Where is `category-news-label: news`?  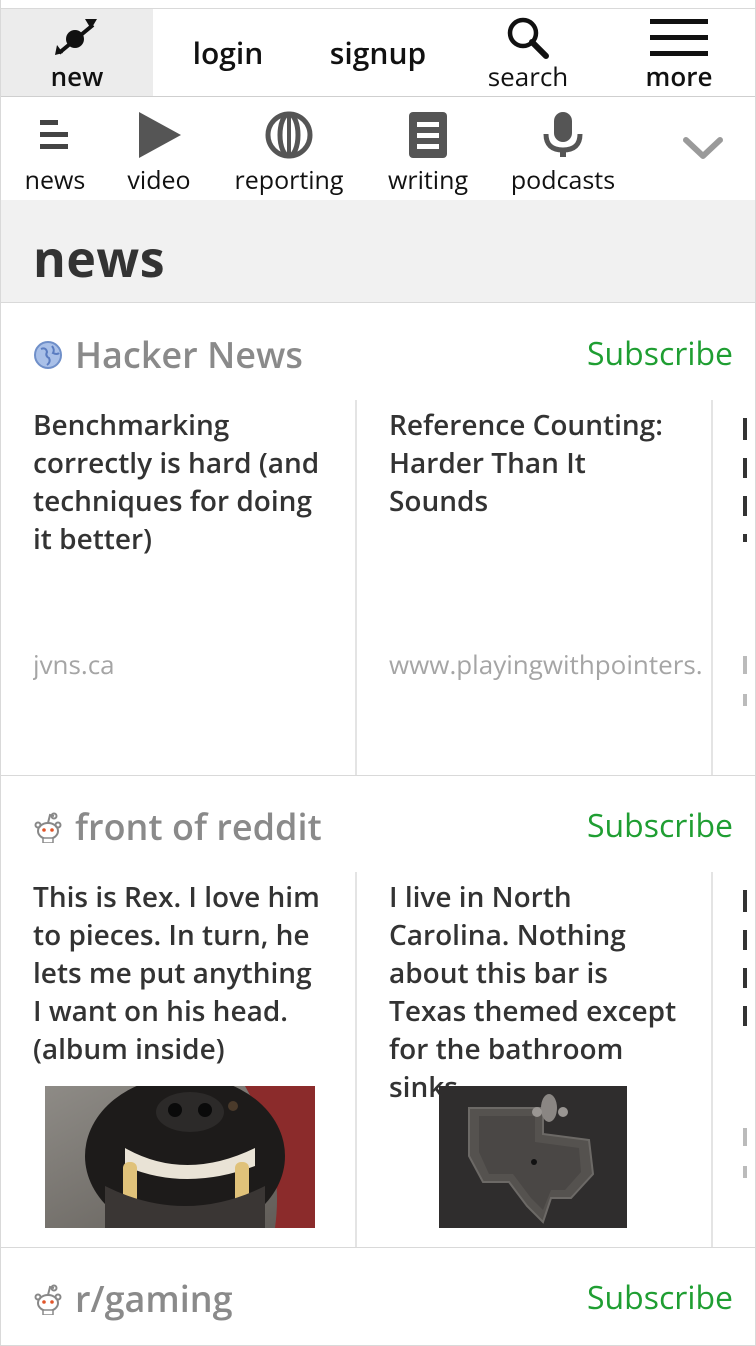
category-news-label: news is located at coordinates (55, 180).